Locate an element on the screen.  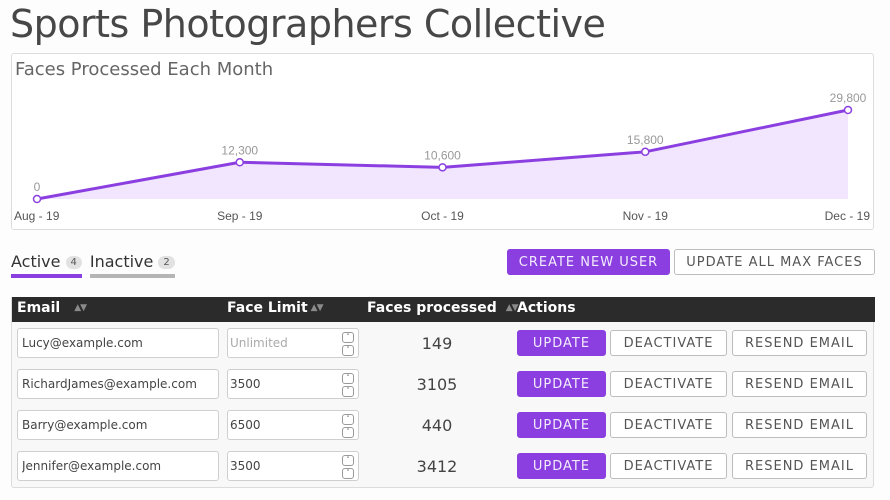
x-tick-label: Sep - 19 is located at coordinates (240, 216).